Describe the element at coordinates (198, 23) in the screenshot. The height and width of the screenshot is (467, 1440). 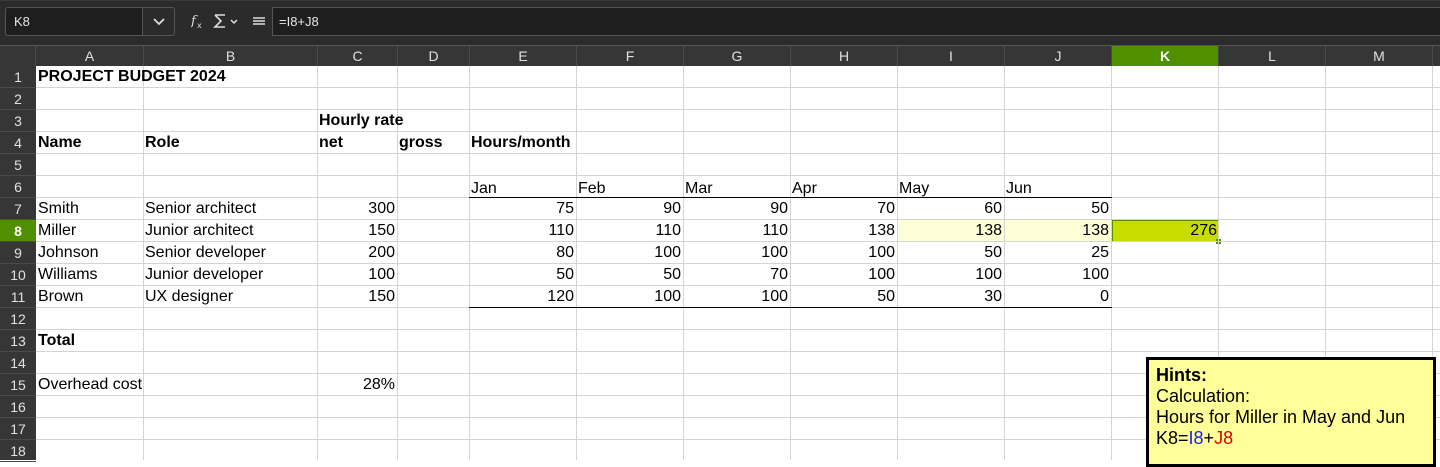
I see `function-wizard-icon: f x` at that location.